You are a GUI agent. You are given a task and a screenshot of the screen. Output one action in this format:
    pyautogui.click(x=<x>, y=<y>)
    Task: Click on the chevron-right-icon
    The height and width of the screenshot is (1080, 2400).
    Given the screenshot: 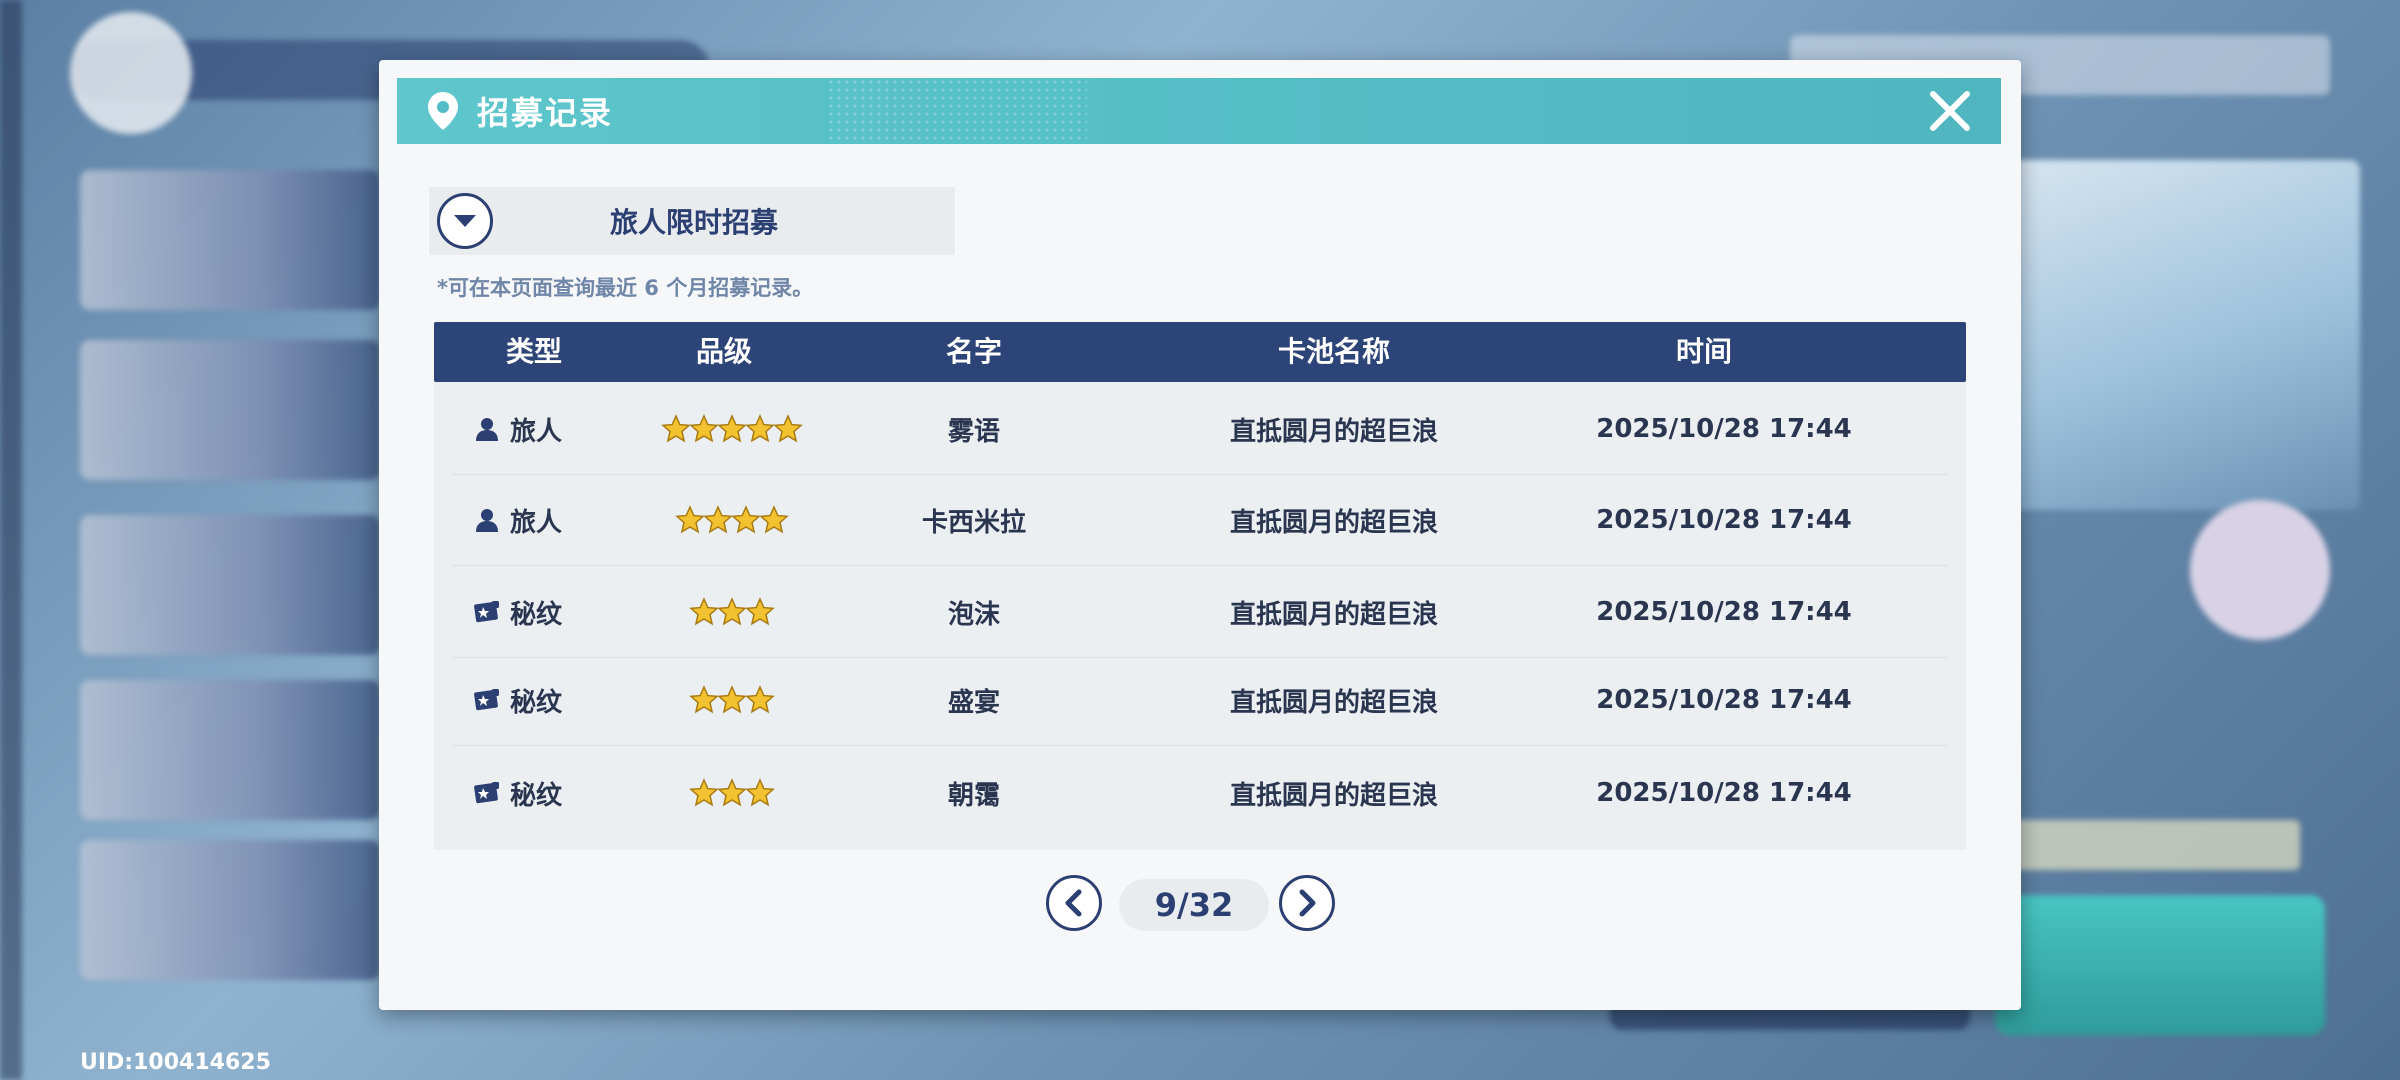 What is the action you would take?
    pyautogui.click(x=1307, y=903)
    